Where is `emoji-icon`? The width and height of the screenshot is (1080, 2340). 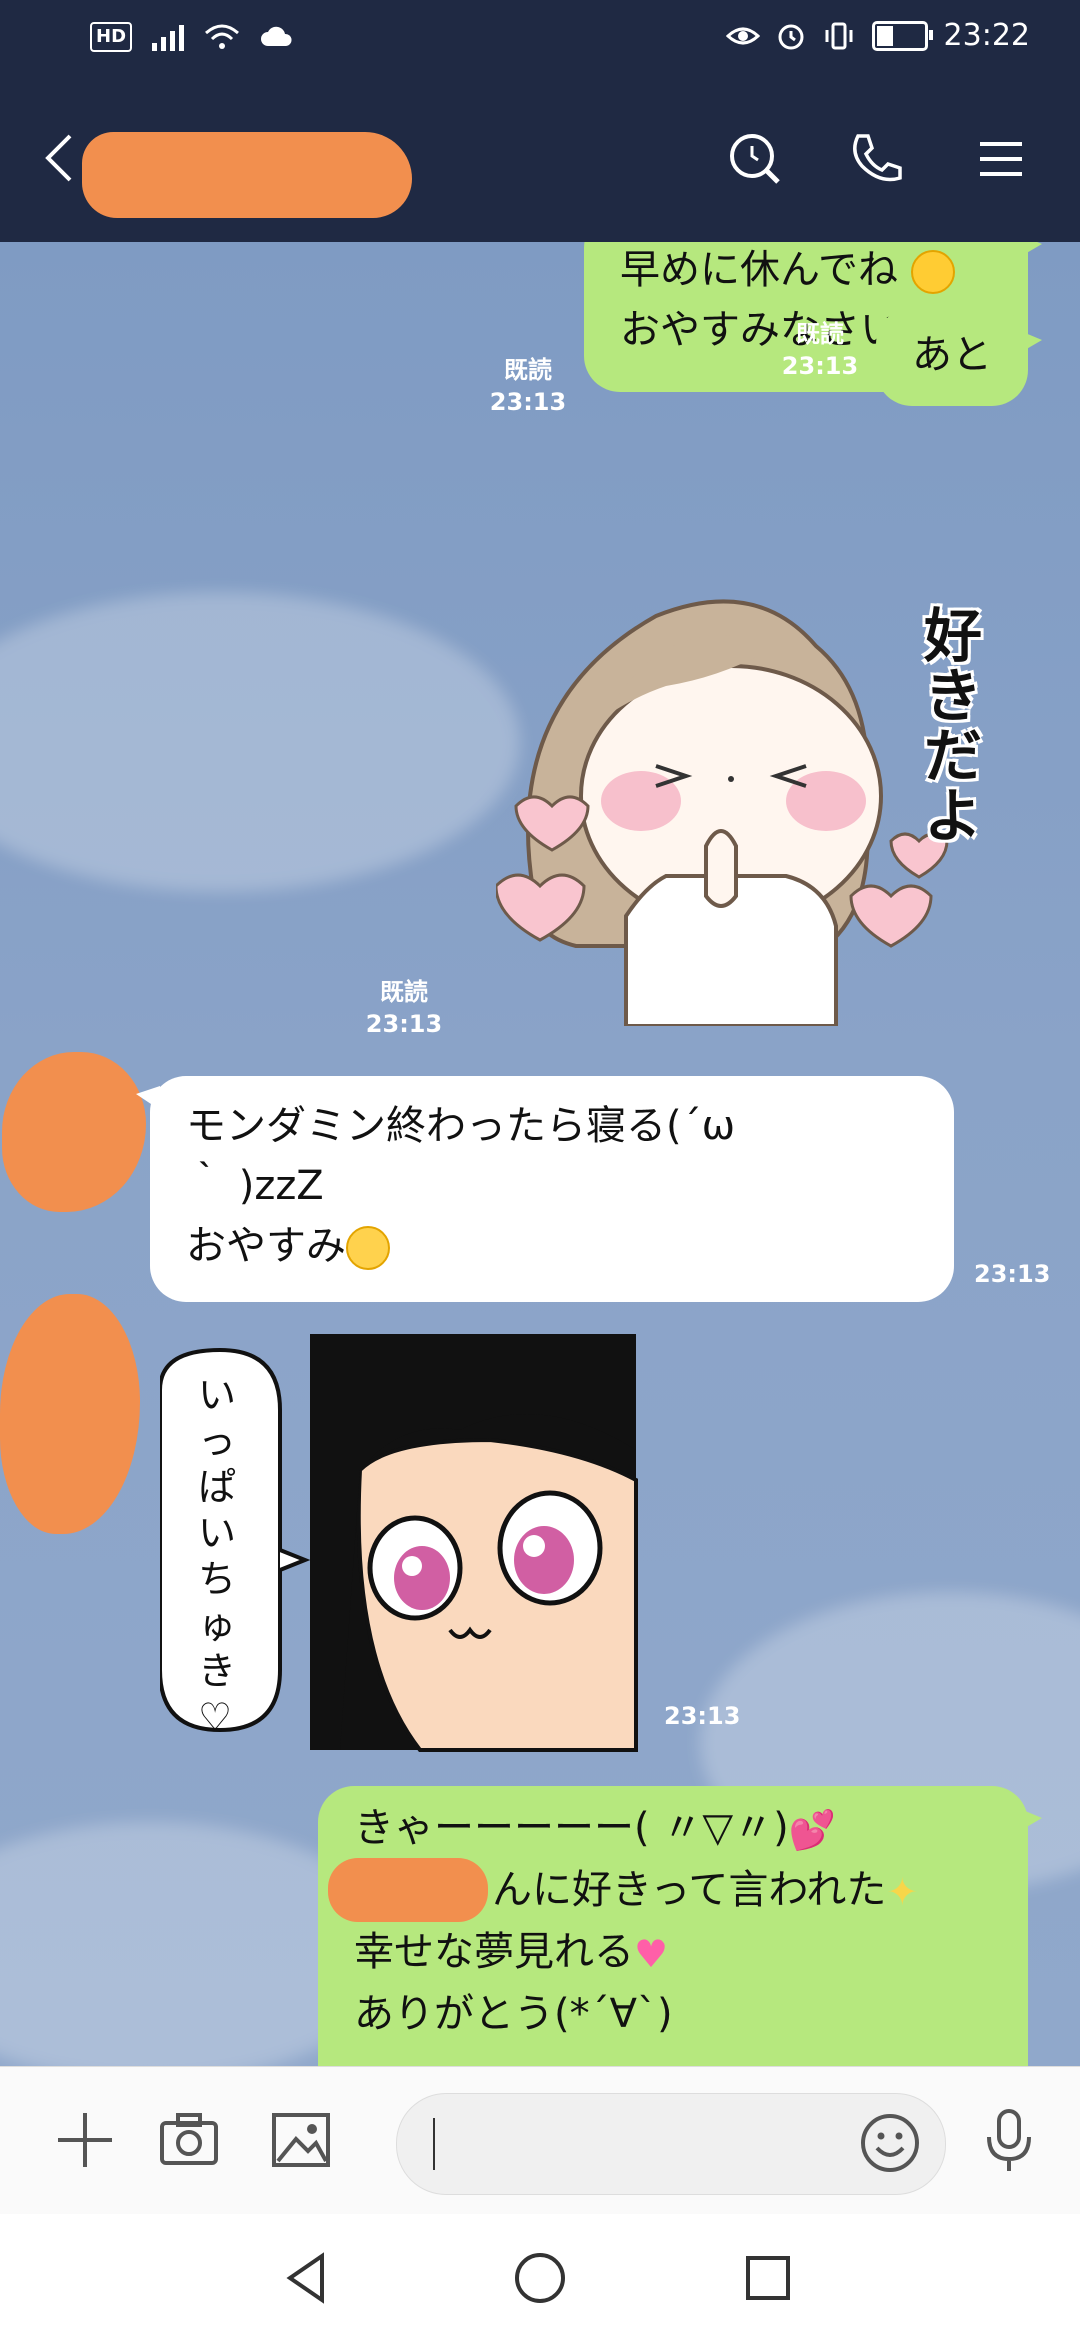
emoji-icon is located at coordinates (890, 2143).